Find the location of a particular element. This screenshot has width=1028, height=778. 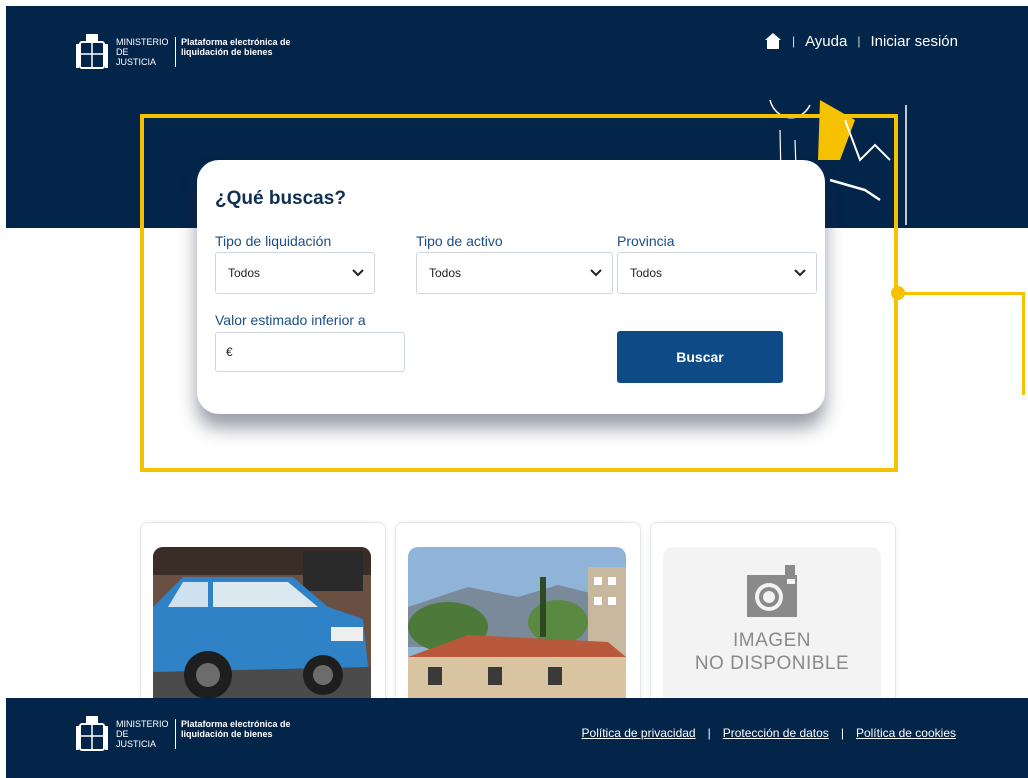

search-title: ¿Qué buscas? is located at coordinates (280, 198).